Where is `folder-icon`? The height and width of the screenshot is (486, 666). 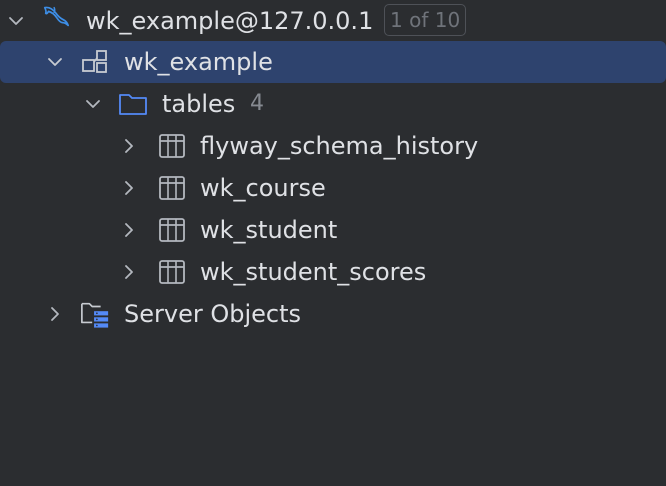 folder-icon is located at coordinates (133, 104).